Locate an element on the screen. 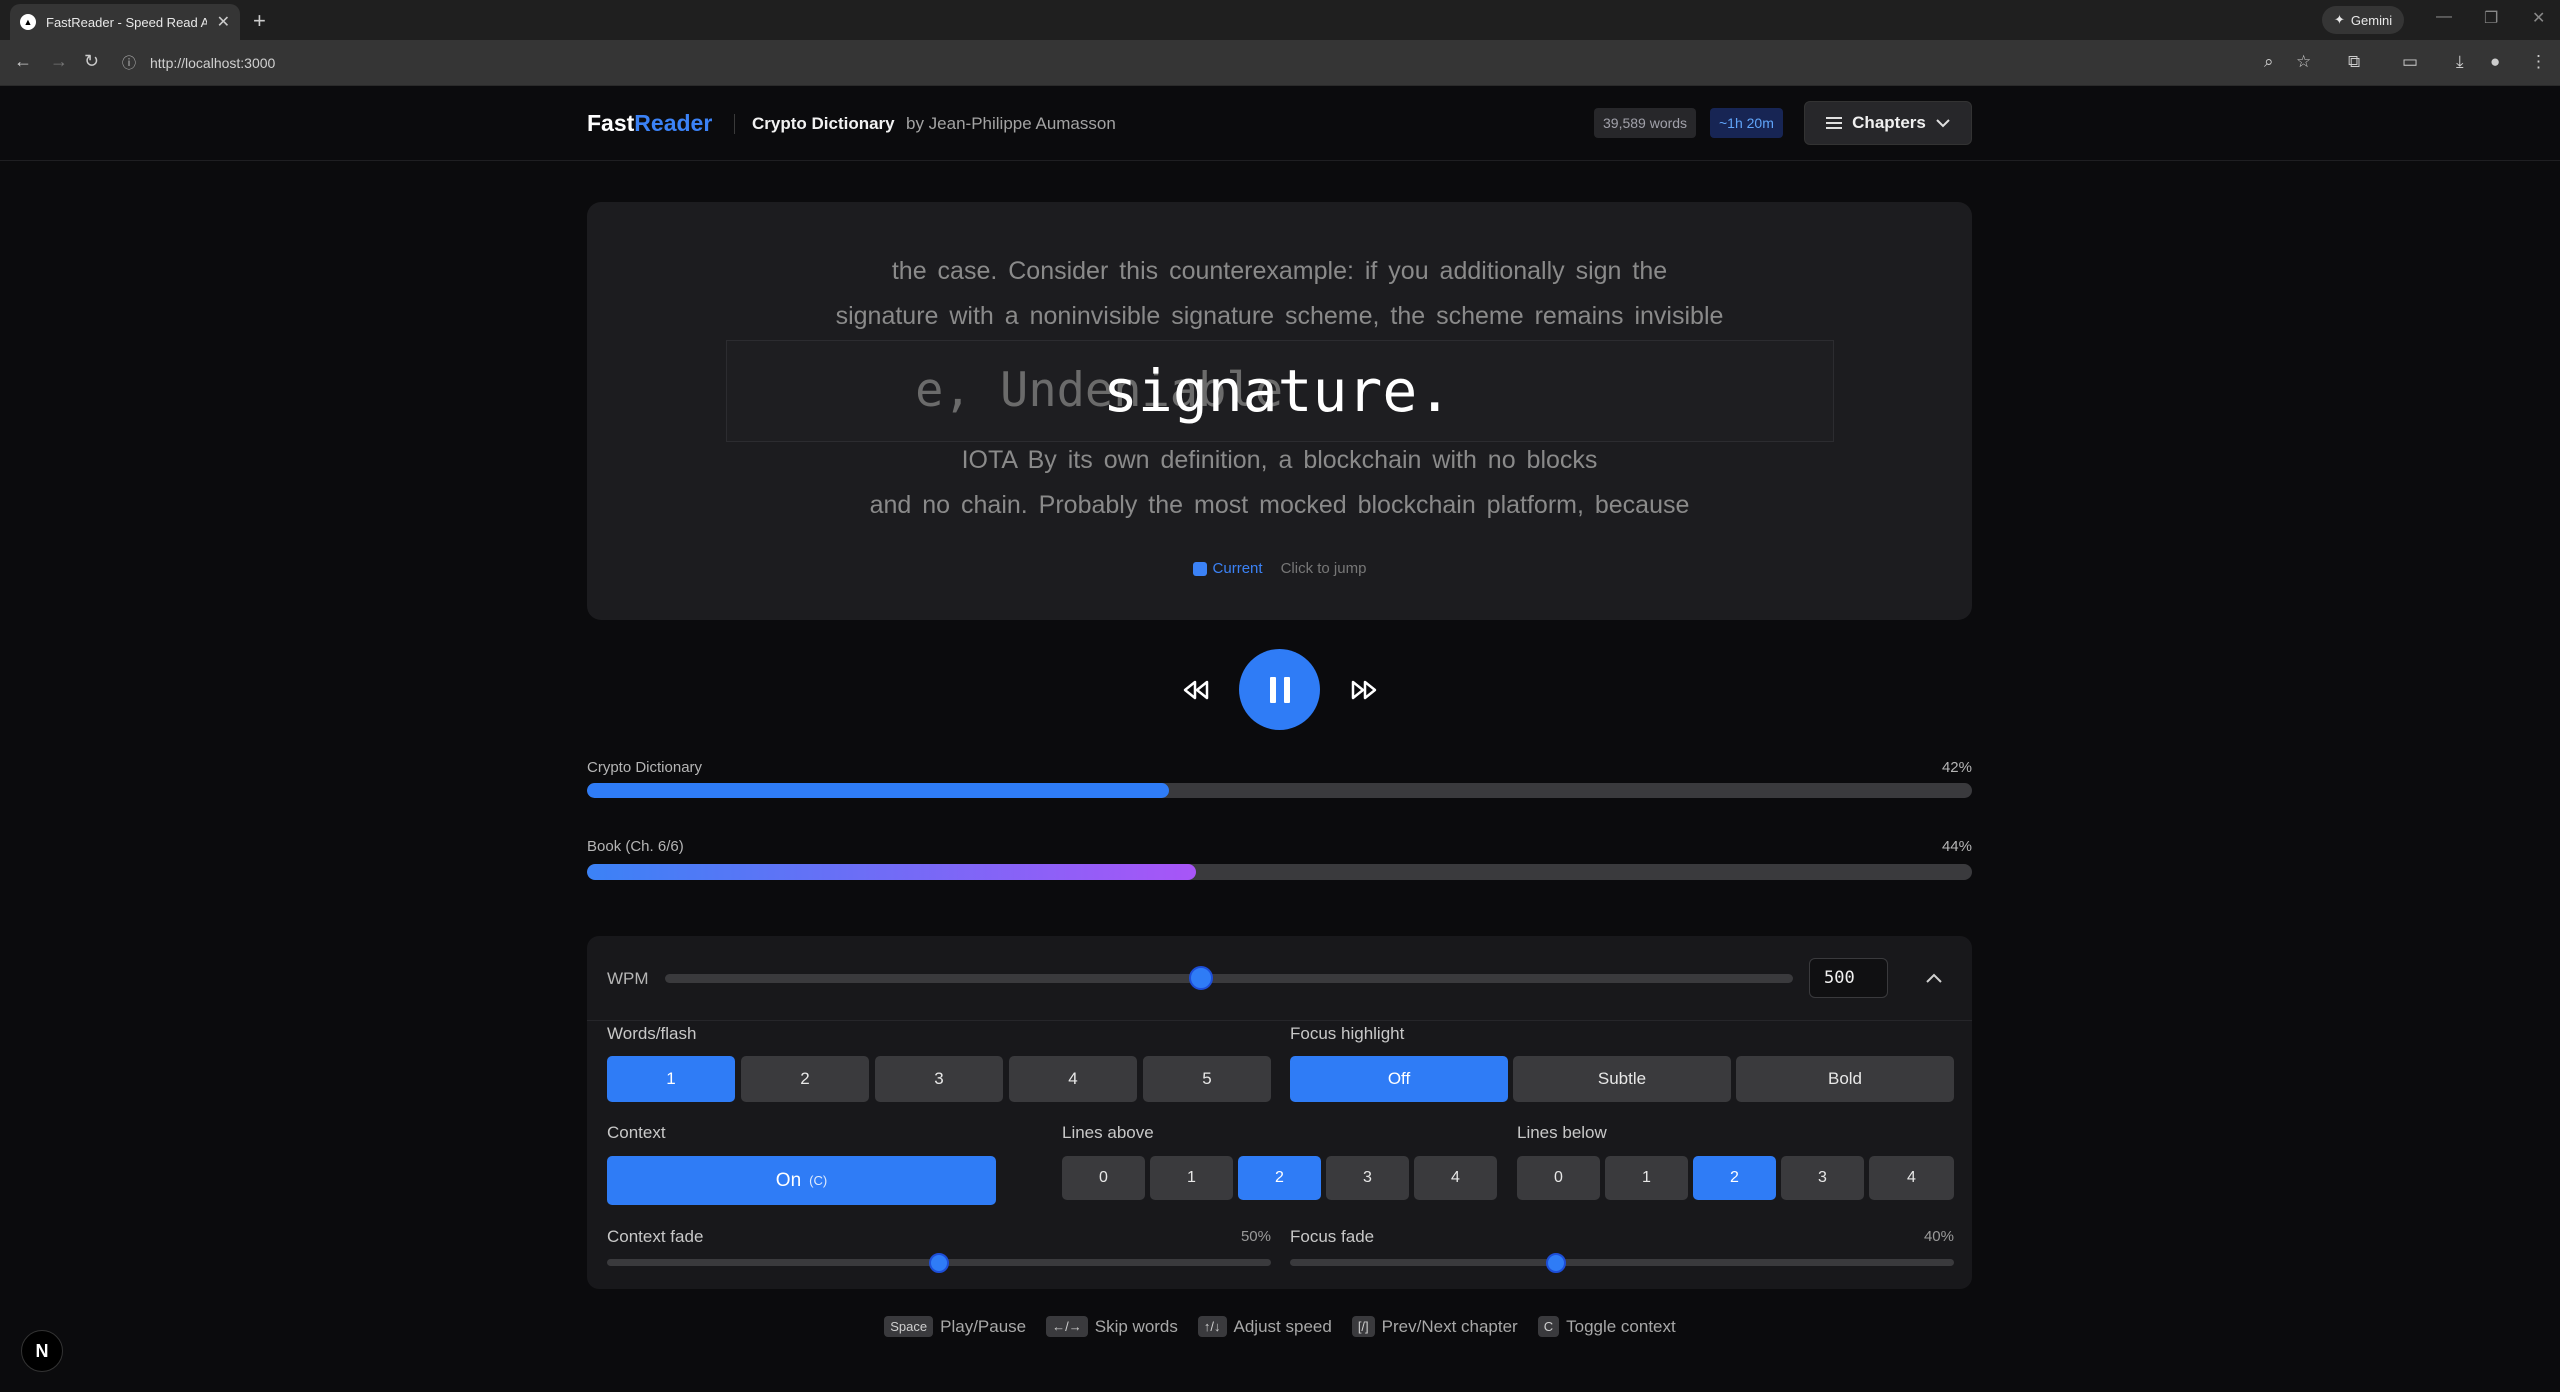 The width and height of the screenshot is (2560, 1392). focus-highlight-subtle: Subtle is located at coordinates (1622, 1079).